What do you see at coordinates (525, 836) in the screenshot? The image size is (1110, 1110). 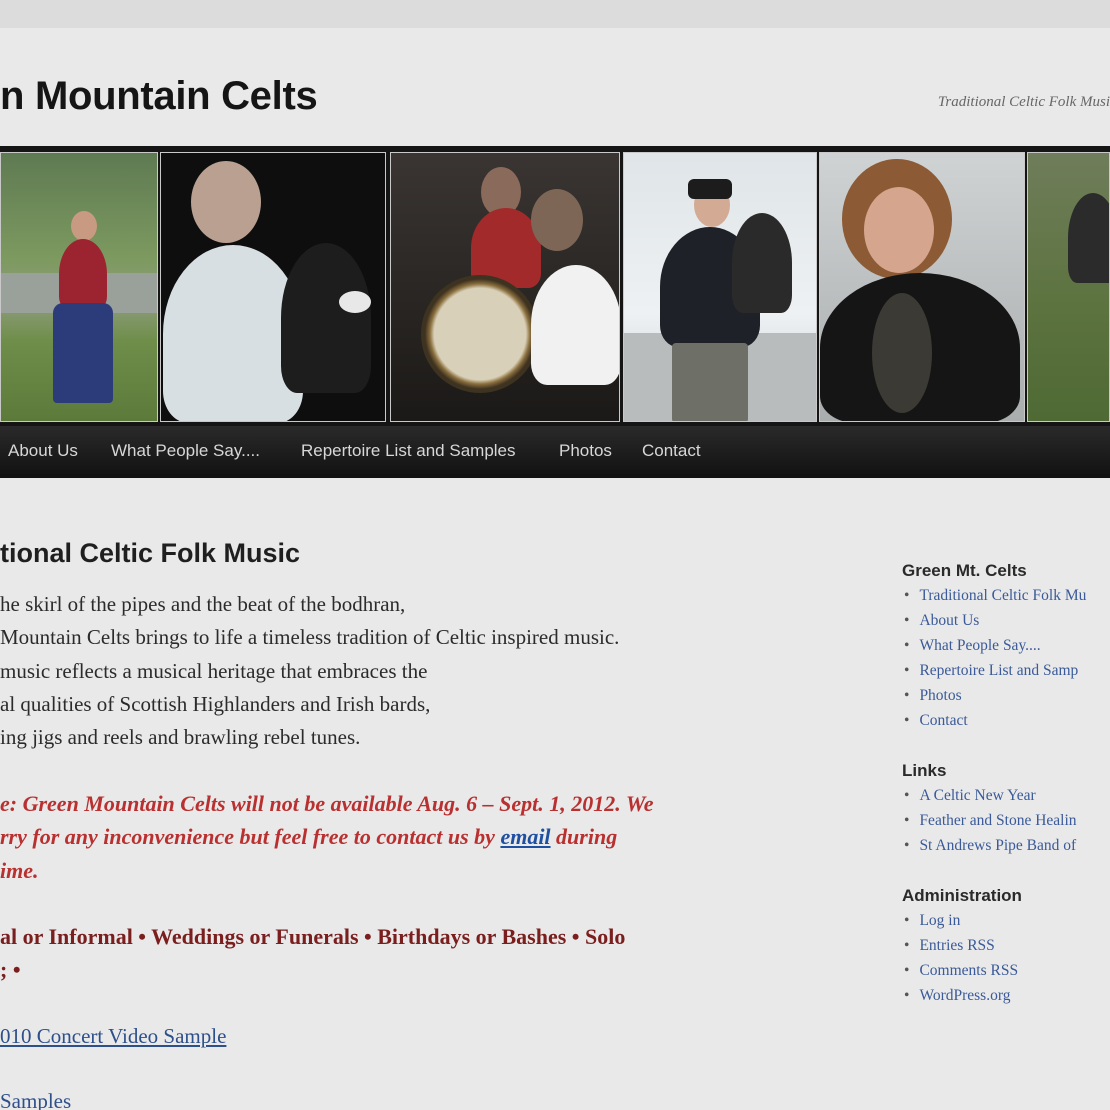 I see `email-link: email` at bounding box center [525, 836].